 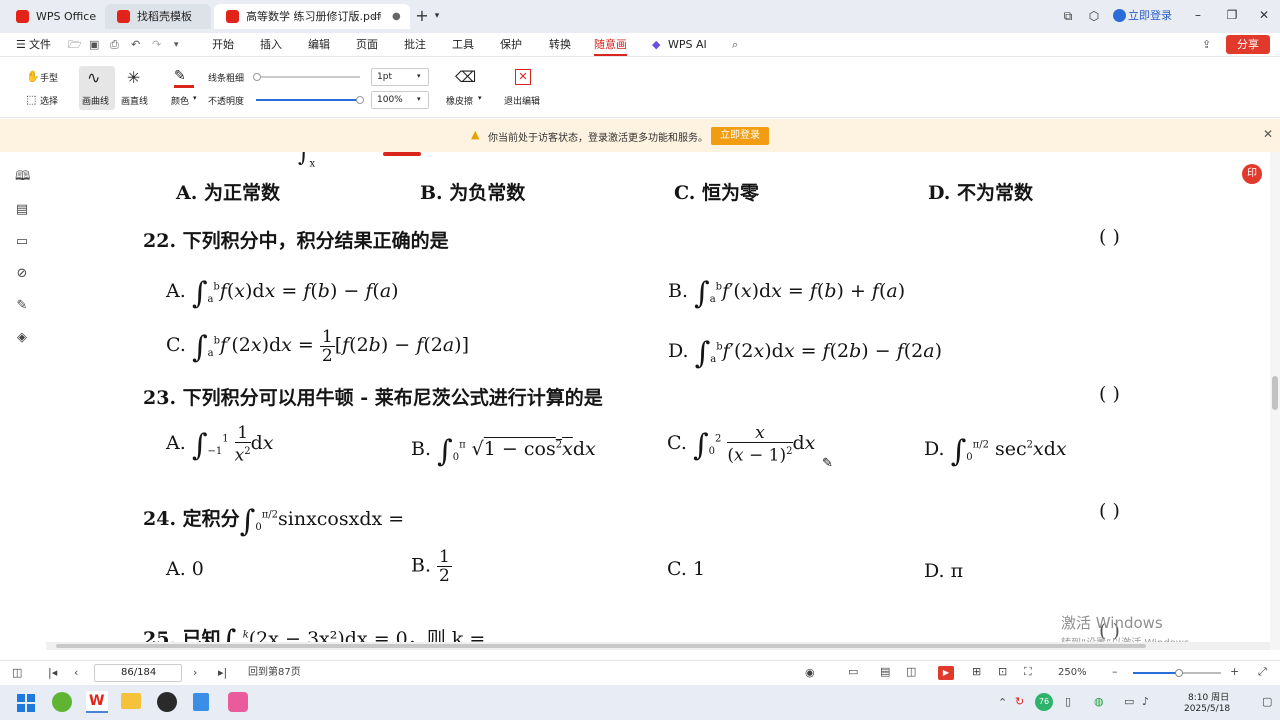 I want to click on notification-icon: ▢, so click(x=1267, y=702).